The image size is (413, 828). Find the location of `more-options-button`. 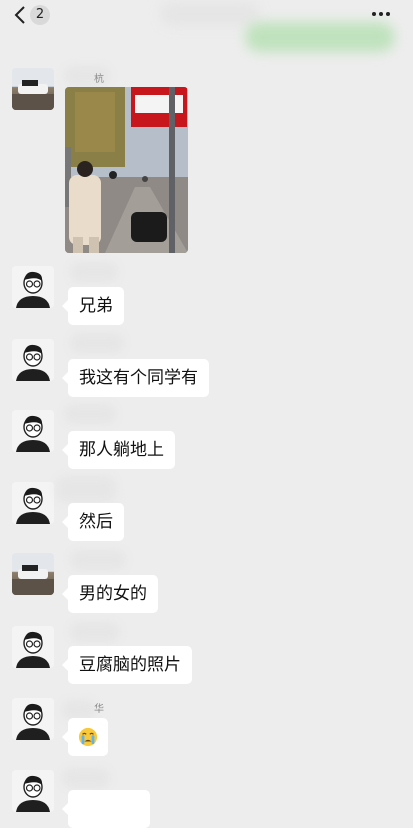

more-options-button is located at coordinates (383, 14).